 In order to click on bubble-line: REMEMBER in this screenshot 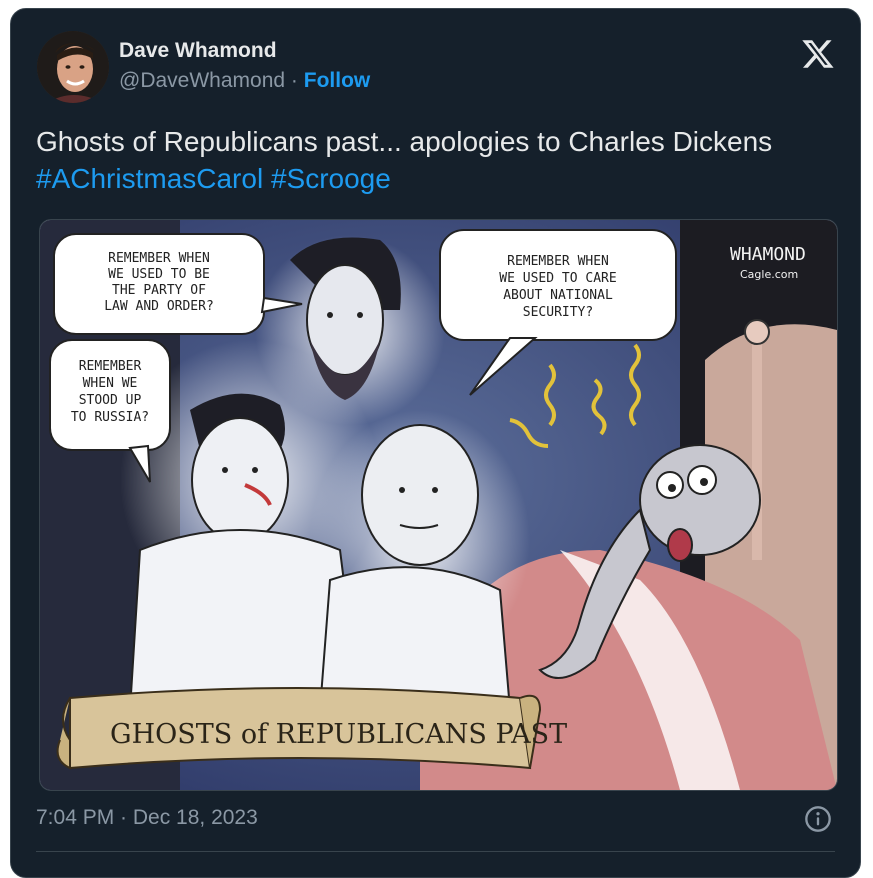, I will do `click(110, 366)`.